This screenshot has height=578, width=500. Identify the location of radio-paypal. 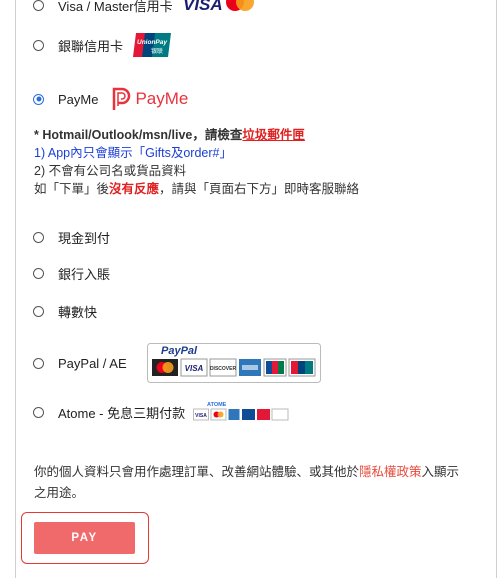
(38, 363).